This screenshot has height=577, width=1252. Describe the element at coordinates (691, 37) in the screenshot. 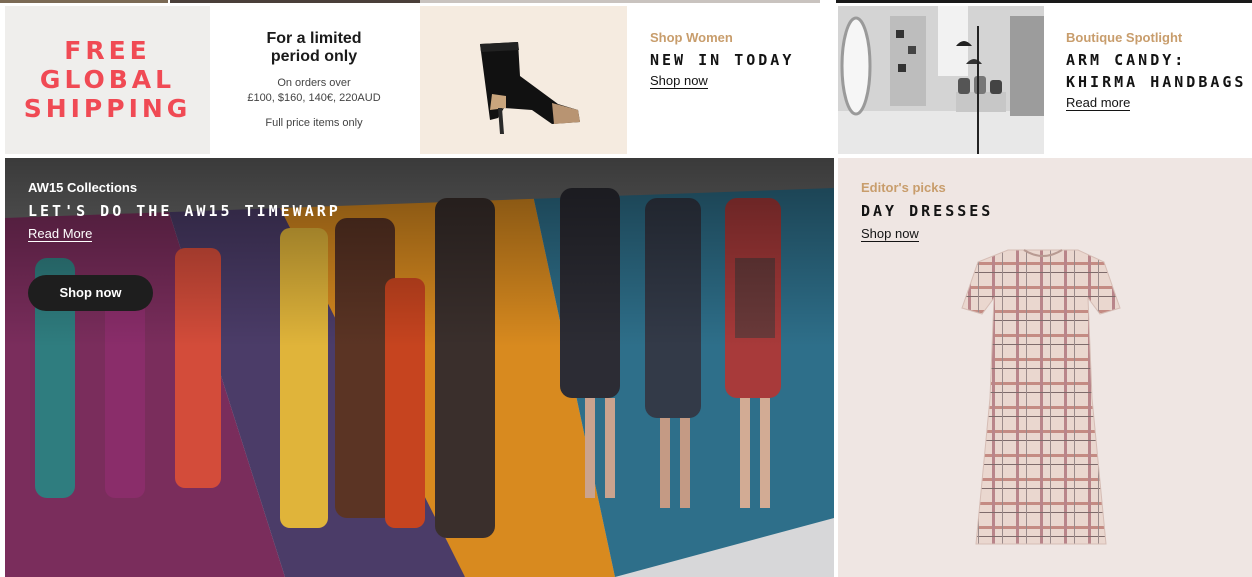

I see `new-in-eyebrow: Shop Women` at that location.